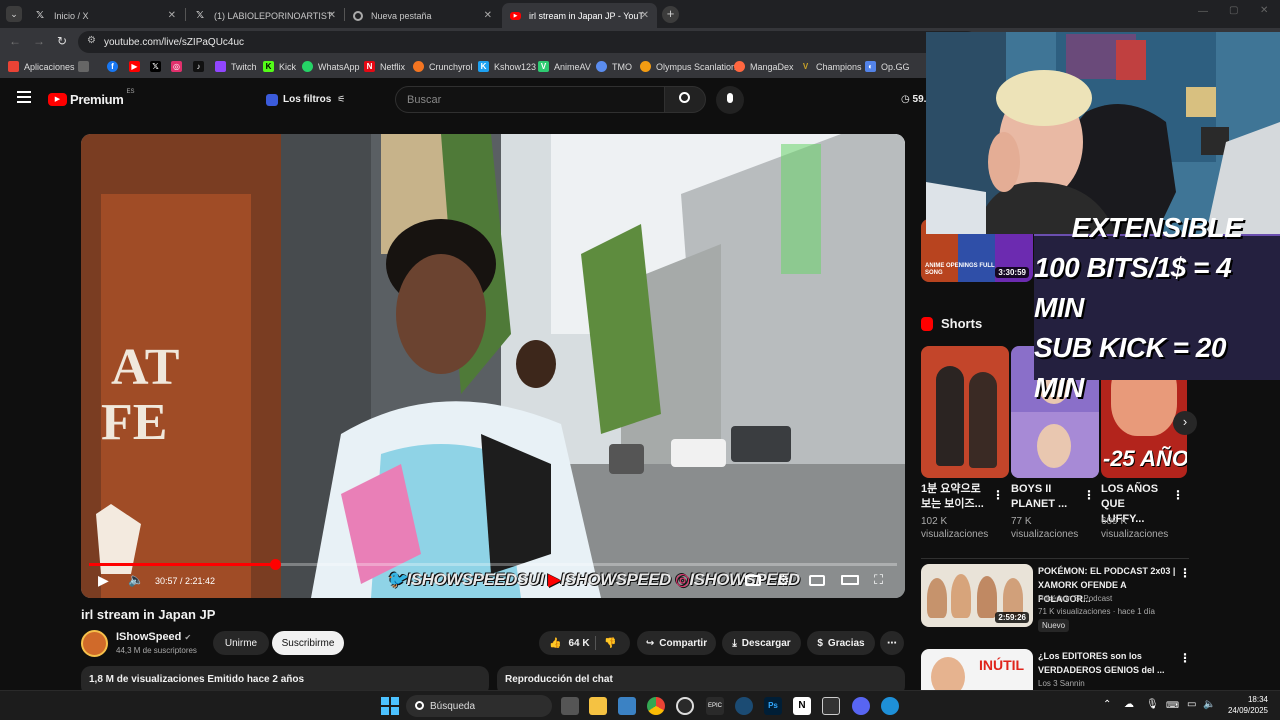 The width and height of the screenshot is (1280, 720). I want to click on back-icon: ←, so click(15, 41).